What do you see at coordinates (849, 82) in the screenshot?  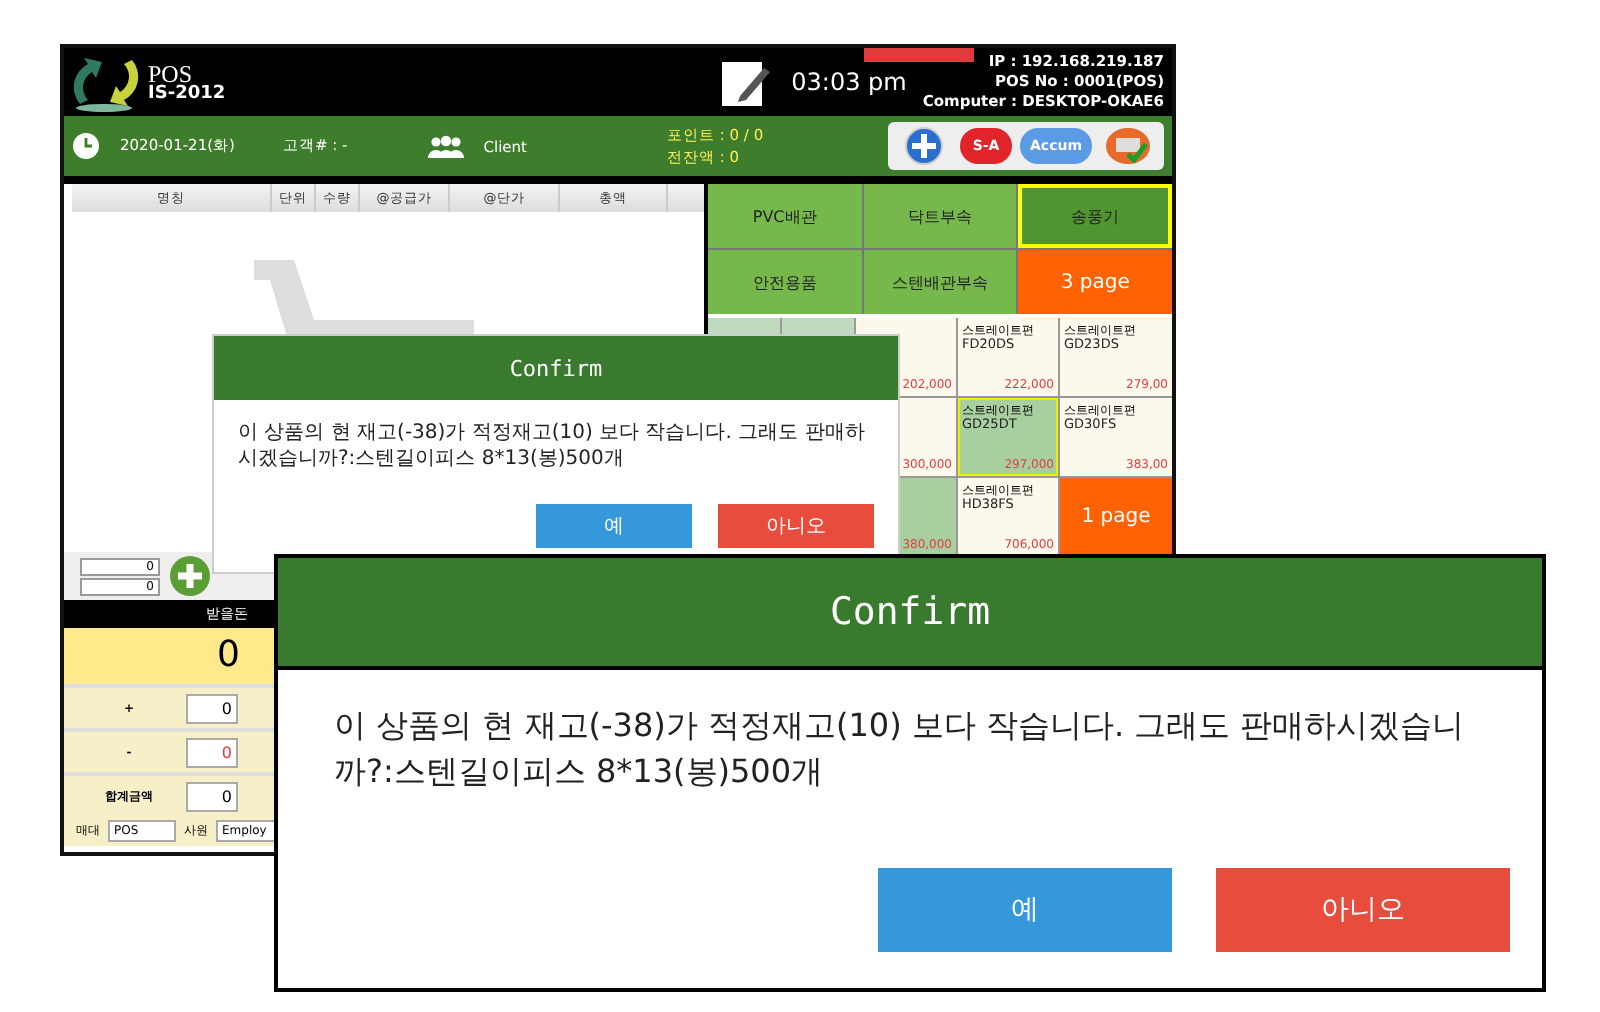 I see `clock-time: 03:03 pm` at bounding box center [849, 82].